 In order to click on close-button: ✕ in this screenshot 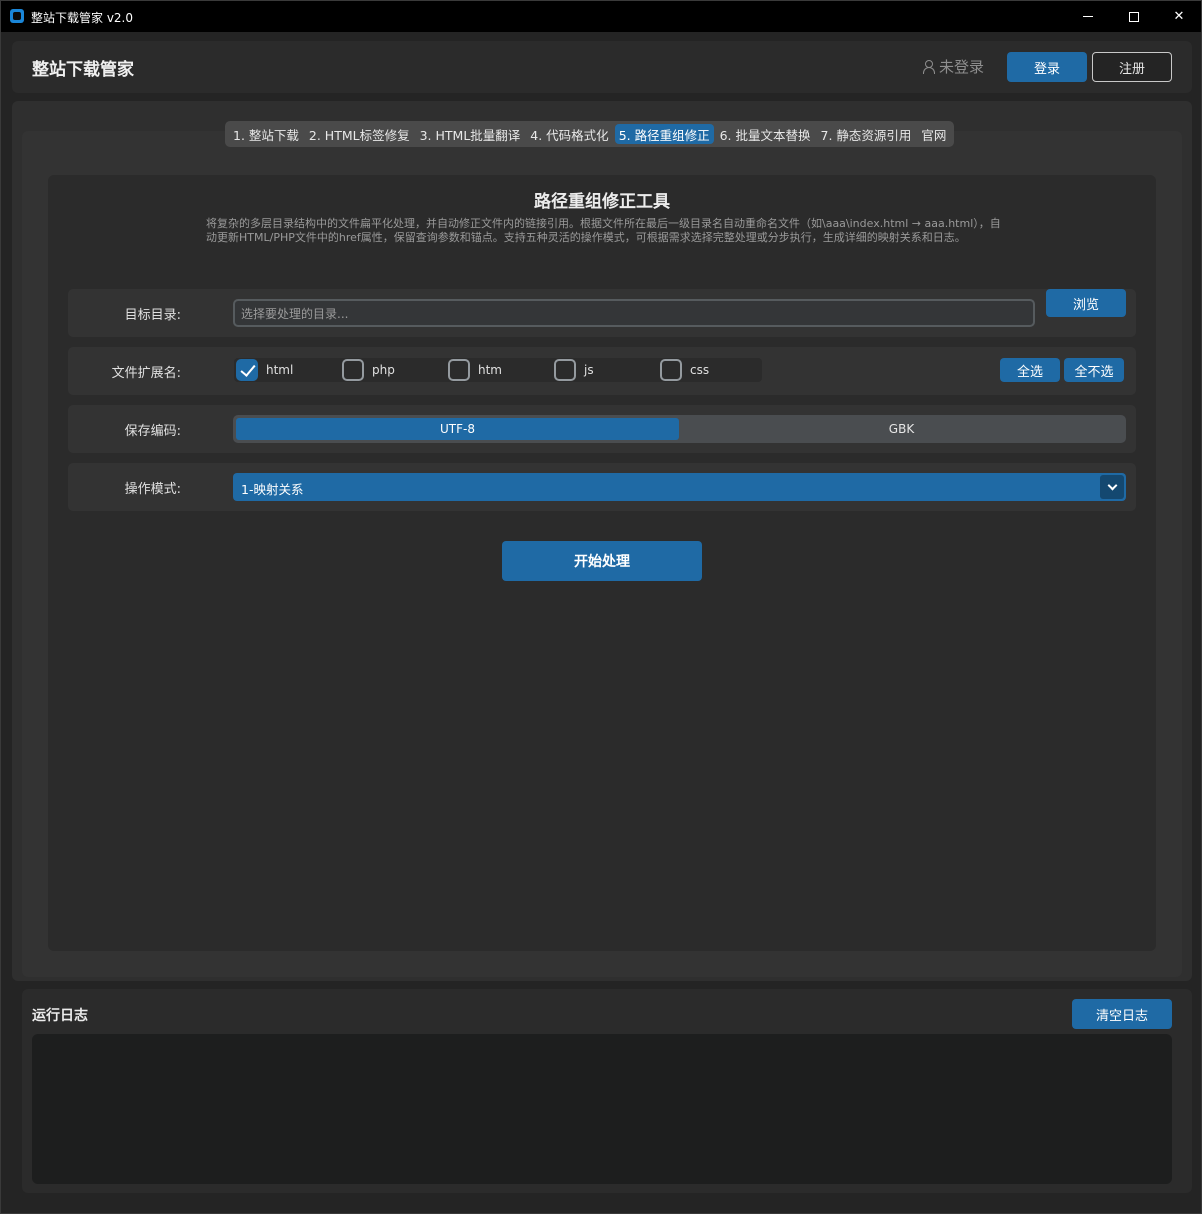, I will do `click(1179, 16)`.